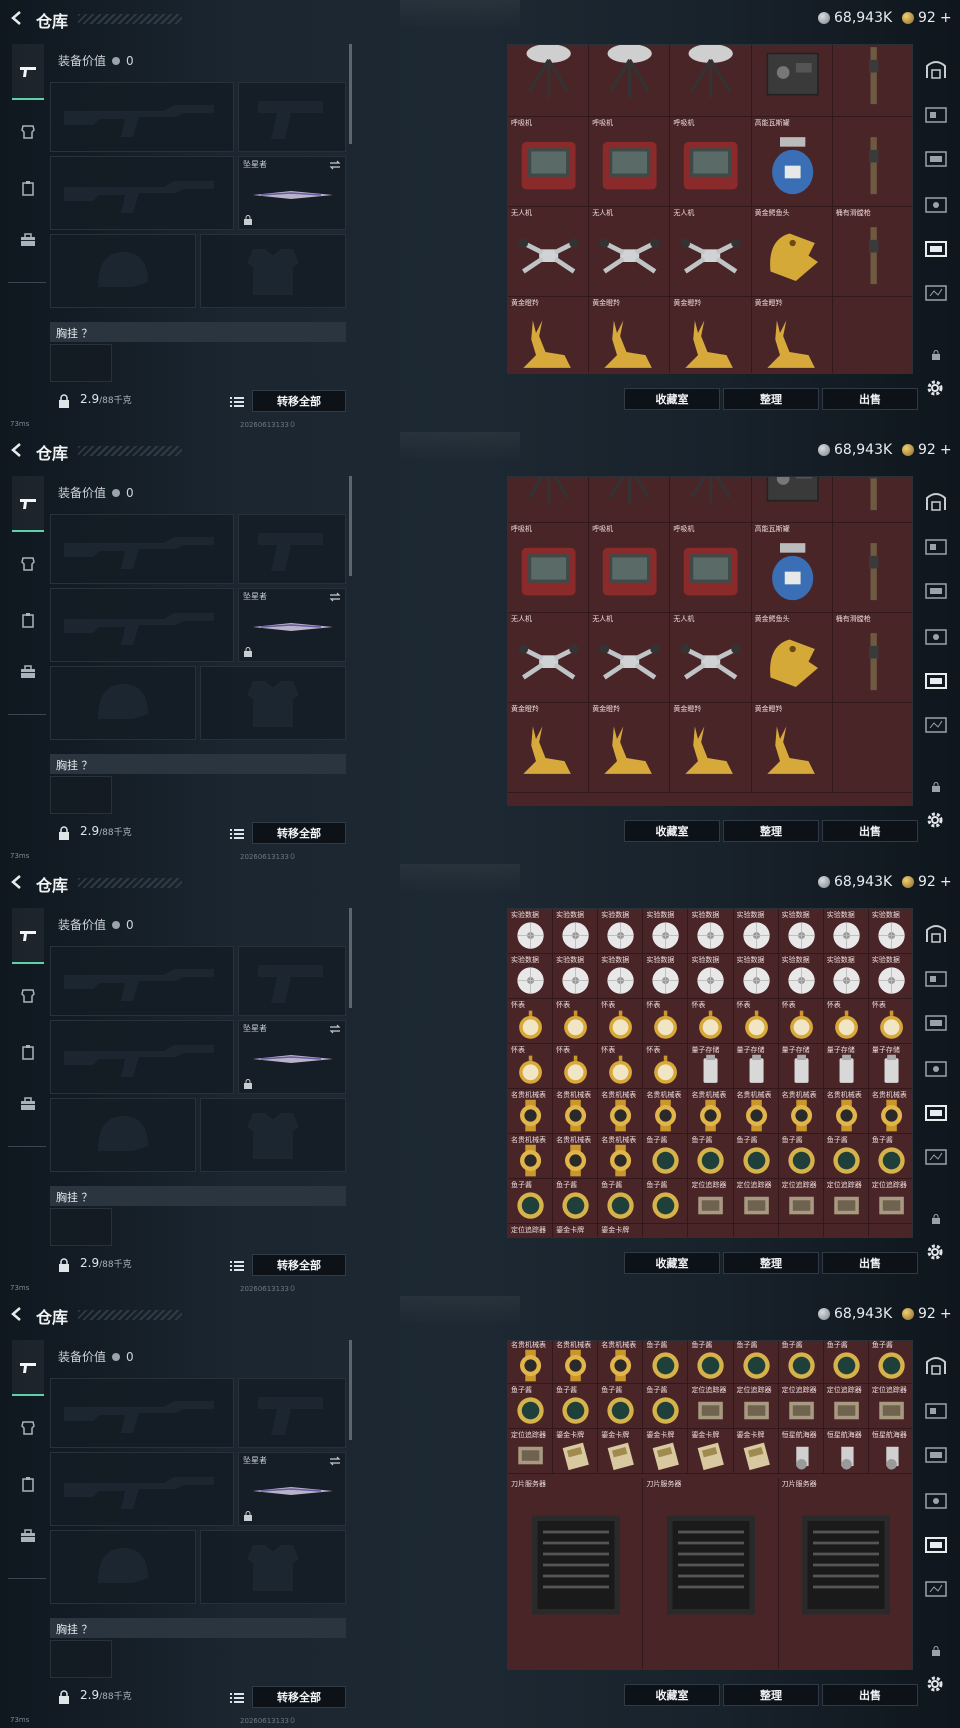  What do you see at coordinates (936, 637) in the screenshot?
I see `storage-tab-4-icon` at bounding box center [936, 637].